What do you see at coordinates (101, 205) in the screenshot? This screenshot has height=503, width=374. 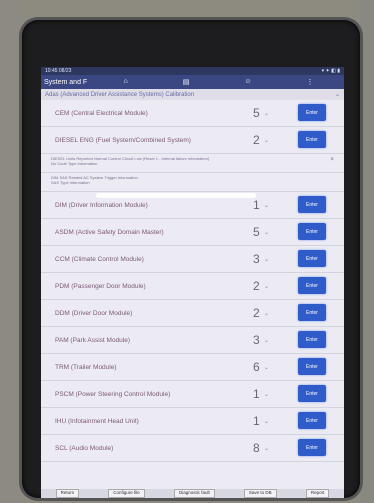 I see `module-label: DIM (Driver Information Module)` at bounding box center [101, 205].